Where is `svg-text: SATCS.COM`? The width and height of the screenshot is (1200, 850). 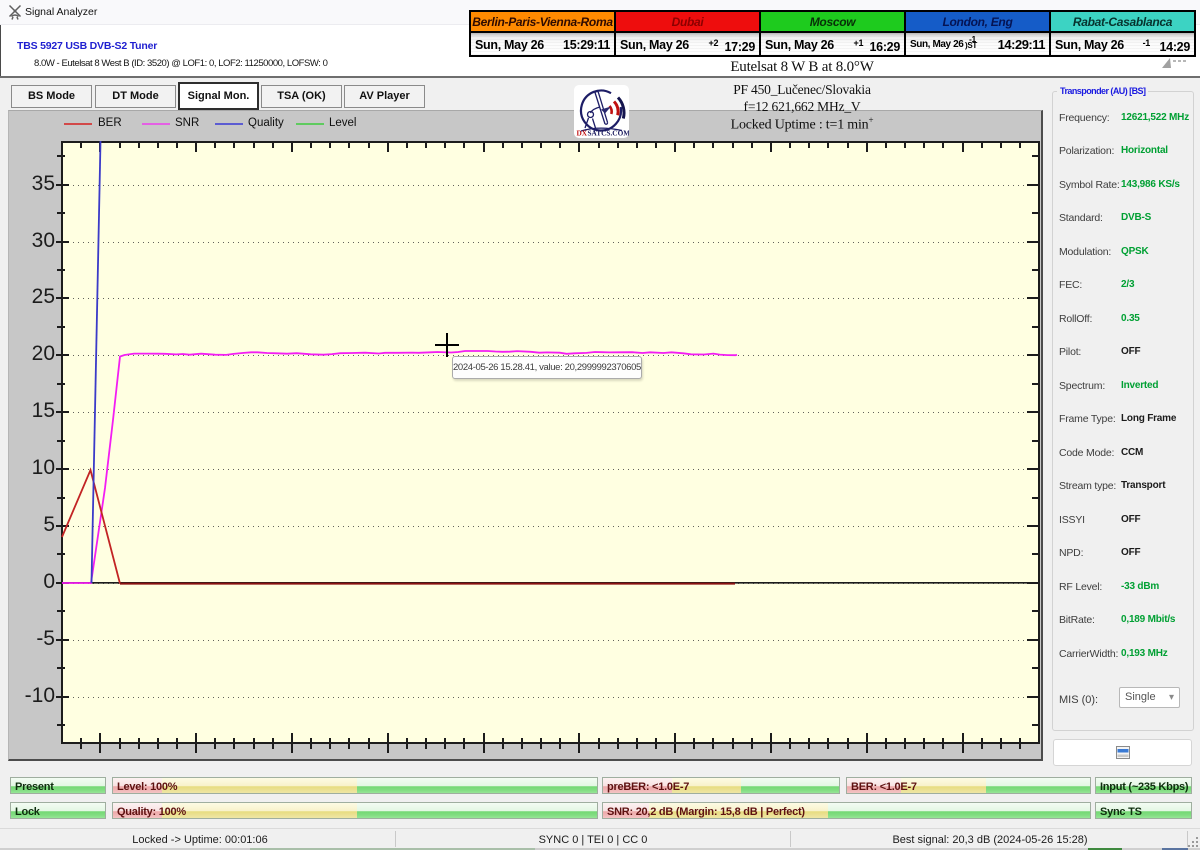 svg-text: SATCS.COM is located at coordinates (609, 133).